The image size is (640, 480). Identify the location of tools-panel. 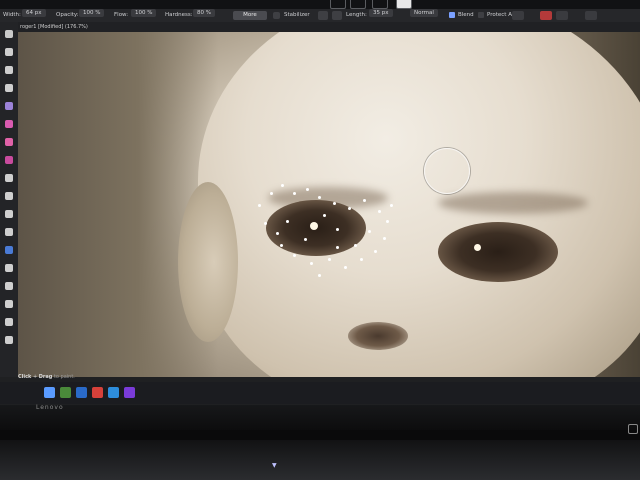
(9, 199).